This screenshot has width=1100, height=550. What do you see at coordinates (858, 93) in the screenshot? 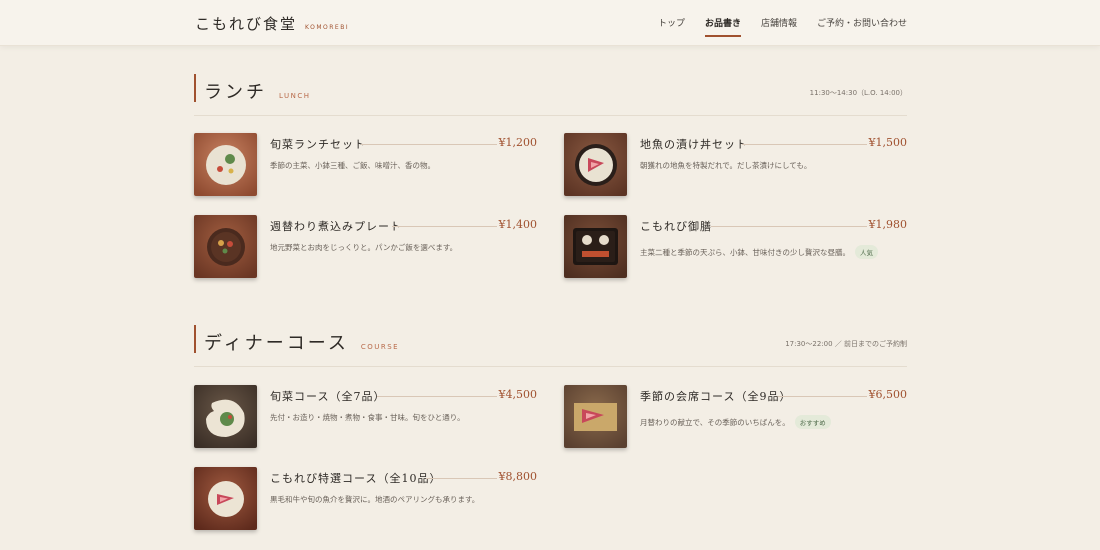
I see `lunch-hours: 11:30〜14:30（L.O. 14:00）` at bounding box center [858, 93].